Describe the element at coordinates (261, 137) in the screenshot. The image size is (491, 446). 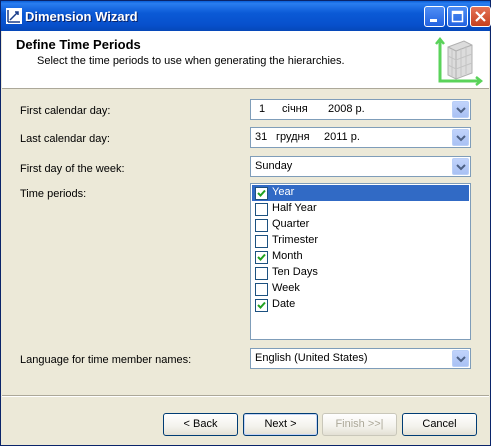
I see `last-day-value: 31` at that location.